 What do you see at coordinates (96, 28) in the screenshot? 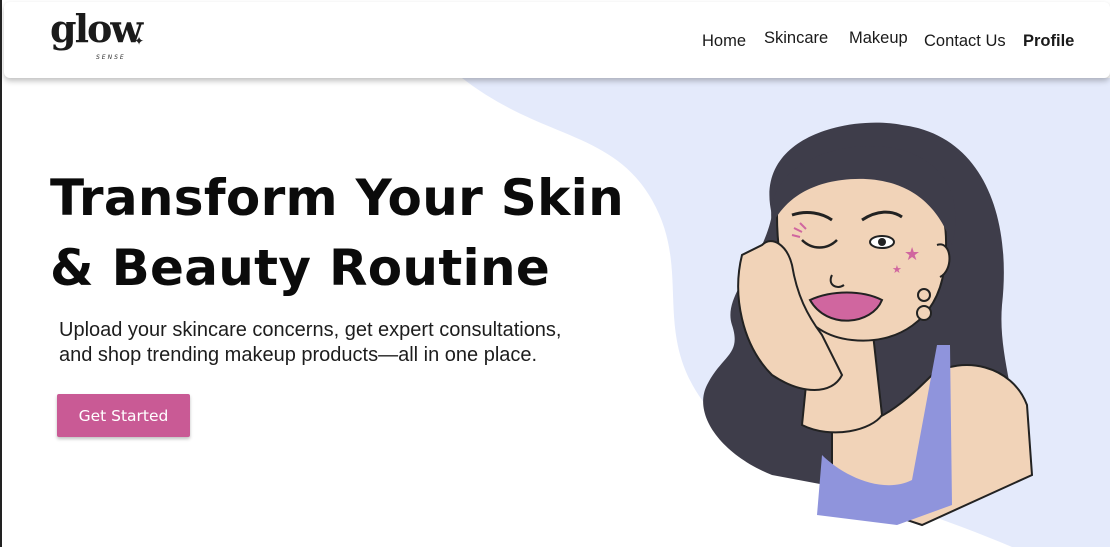
I see `logo-wordmark: glow` at bounding box center [96, 28].